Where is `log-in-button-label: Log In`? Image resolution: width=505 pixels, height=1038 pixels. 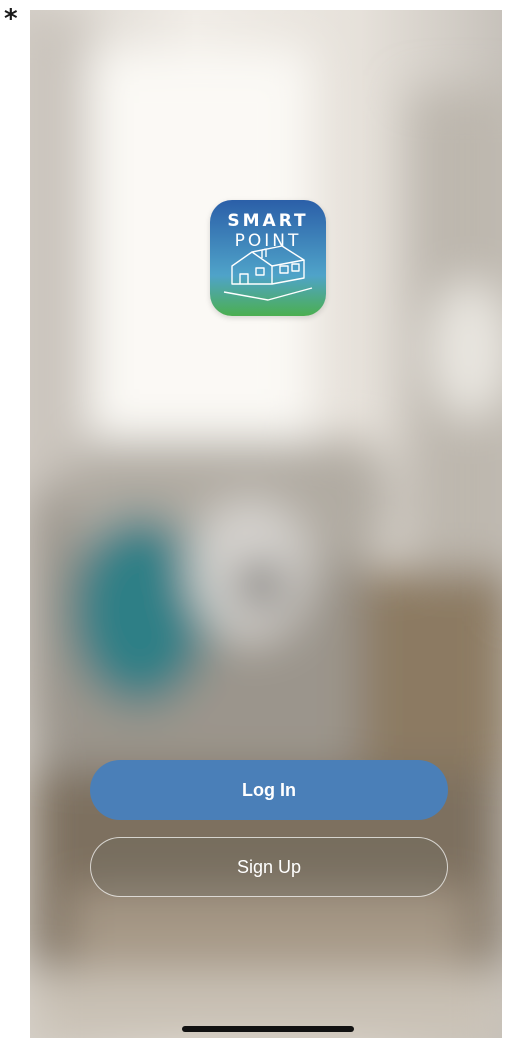
log-in-button-label: Log In is located at coordinates (269, 789).